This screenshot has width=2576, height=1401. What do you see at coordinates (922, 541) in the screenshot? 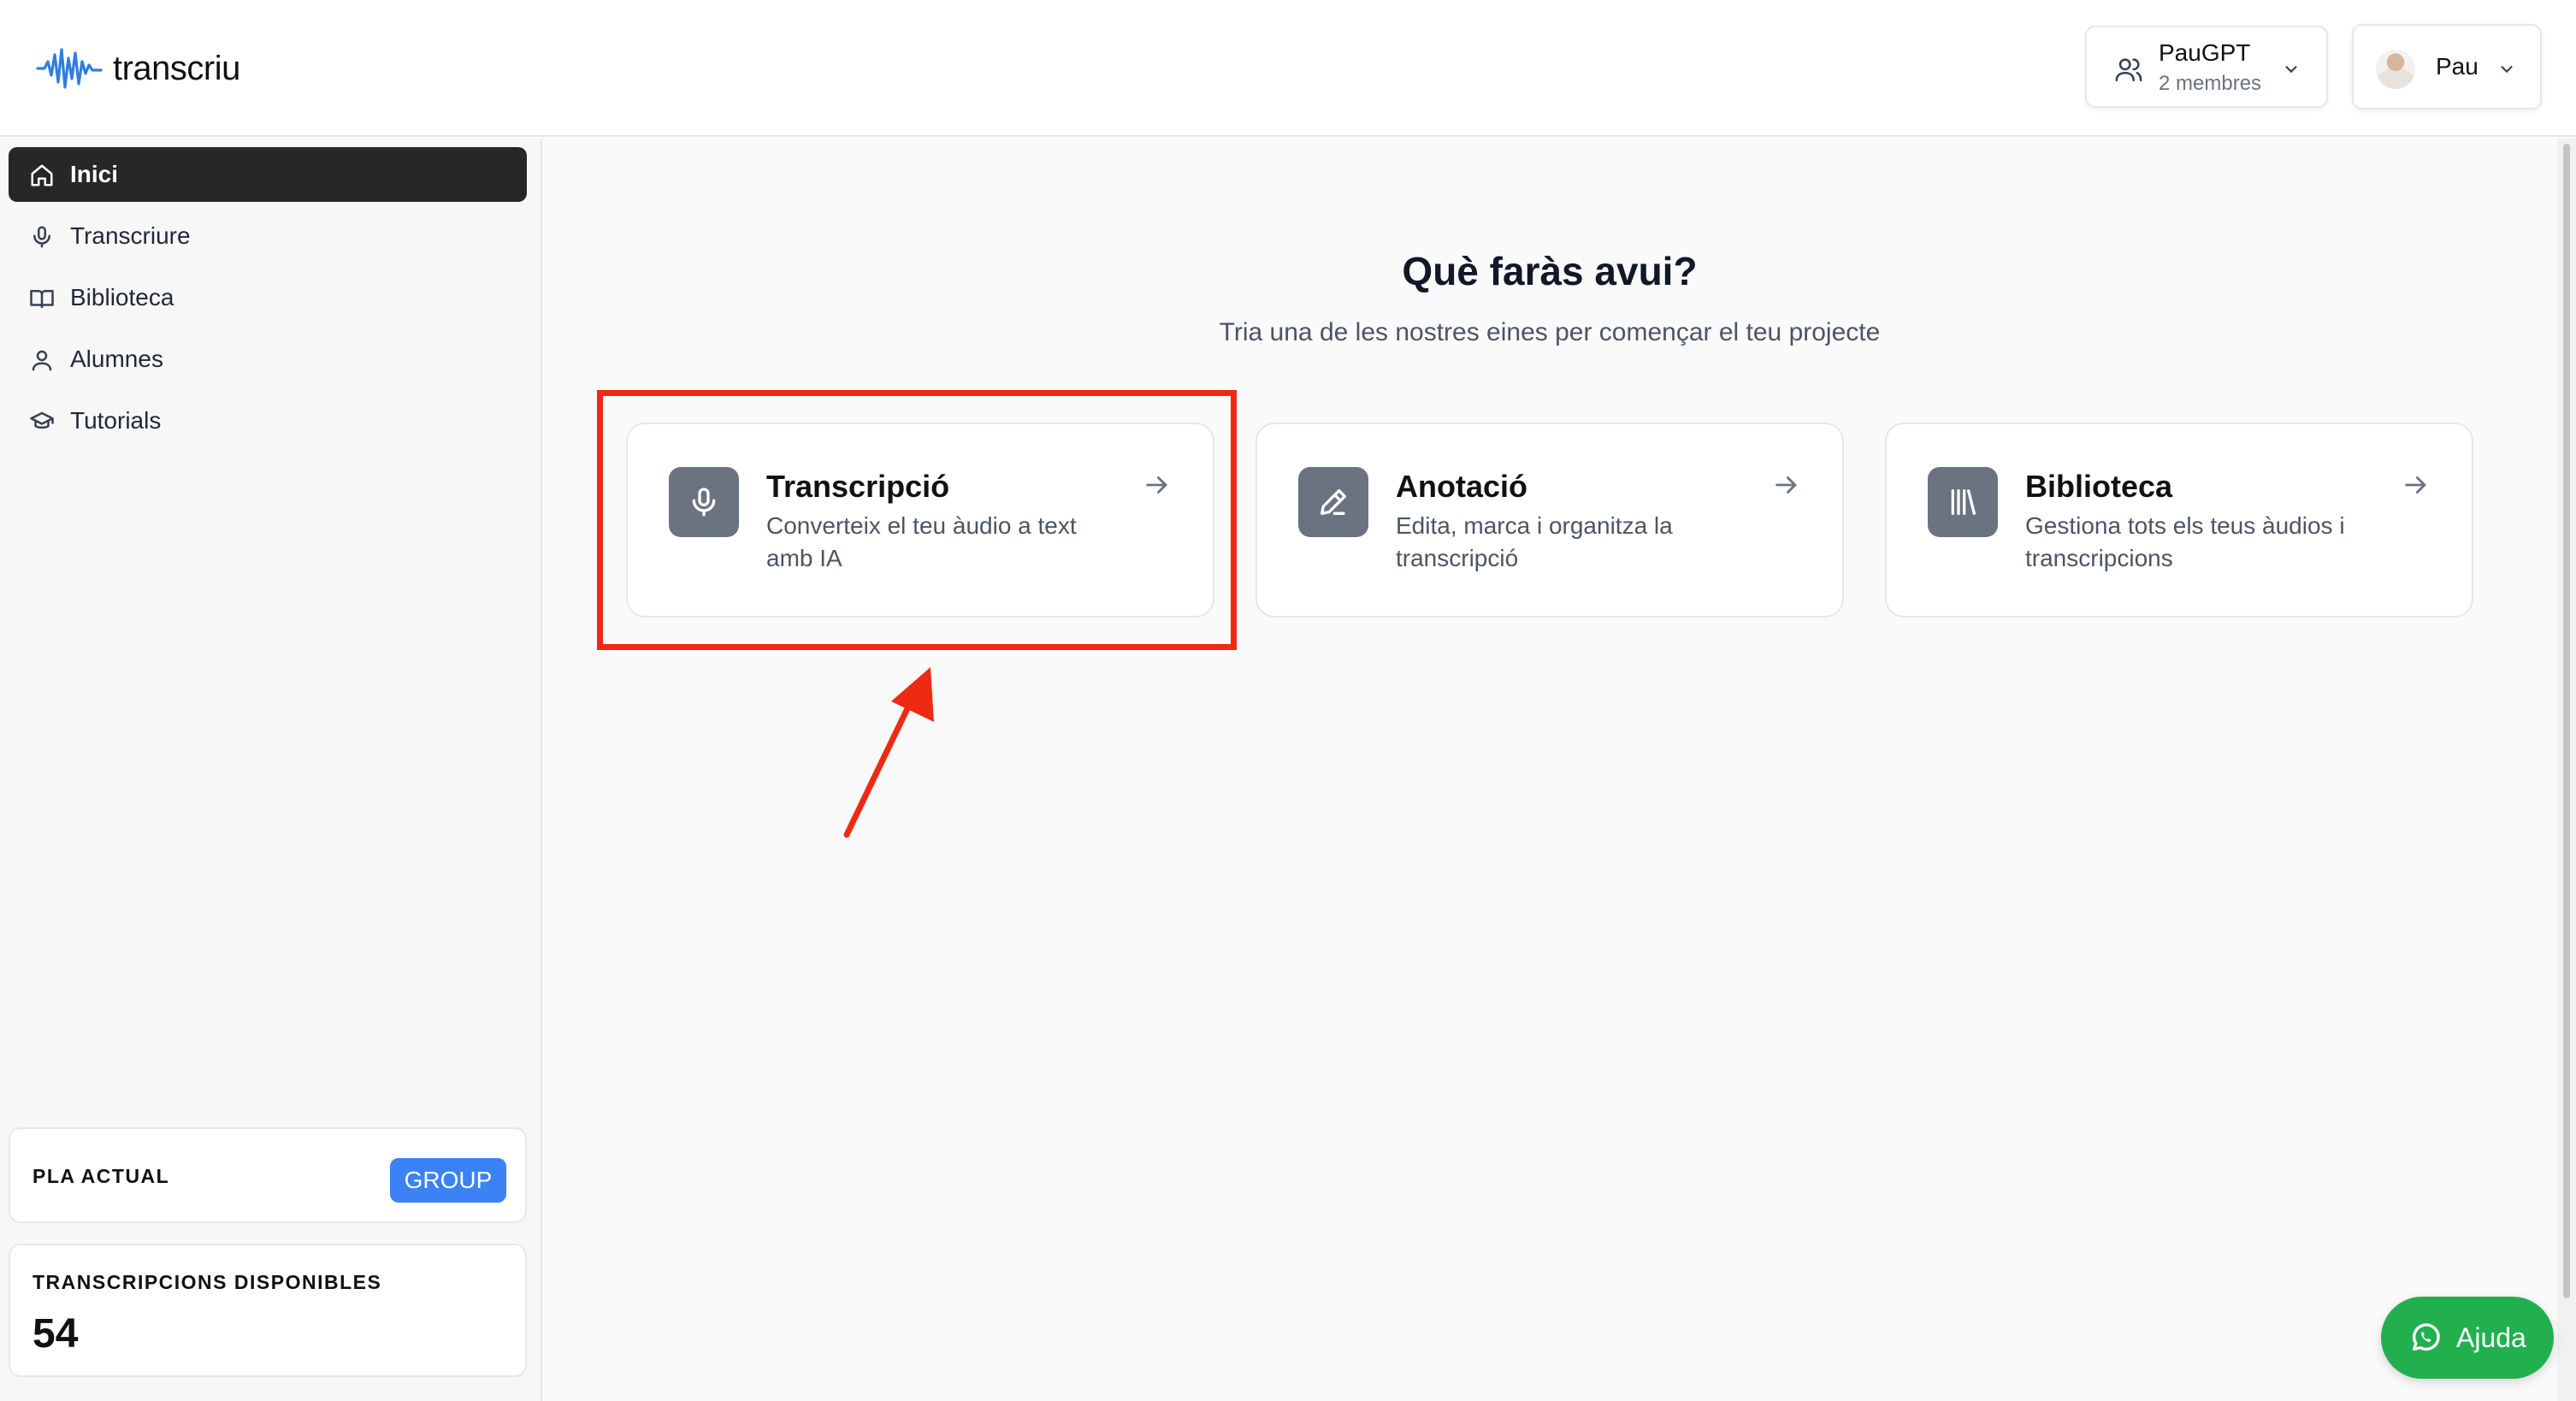
I see `tool-description: Converteix el teu àudio a text amb IA` at bounding box center [922, 541].